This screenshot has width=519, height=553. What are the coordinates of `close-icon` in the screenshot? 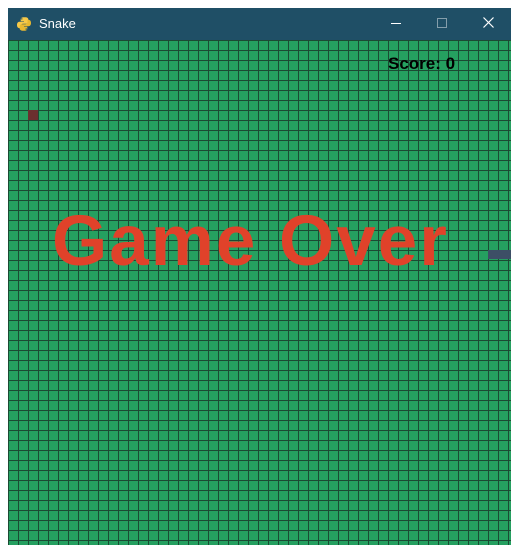 It's located at (488, 24).